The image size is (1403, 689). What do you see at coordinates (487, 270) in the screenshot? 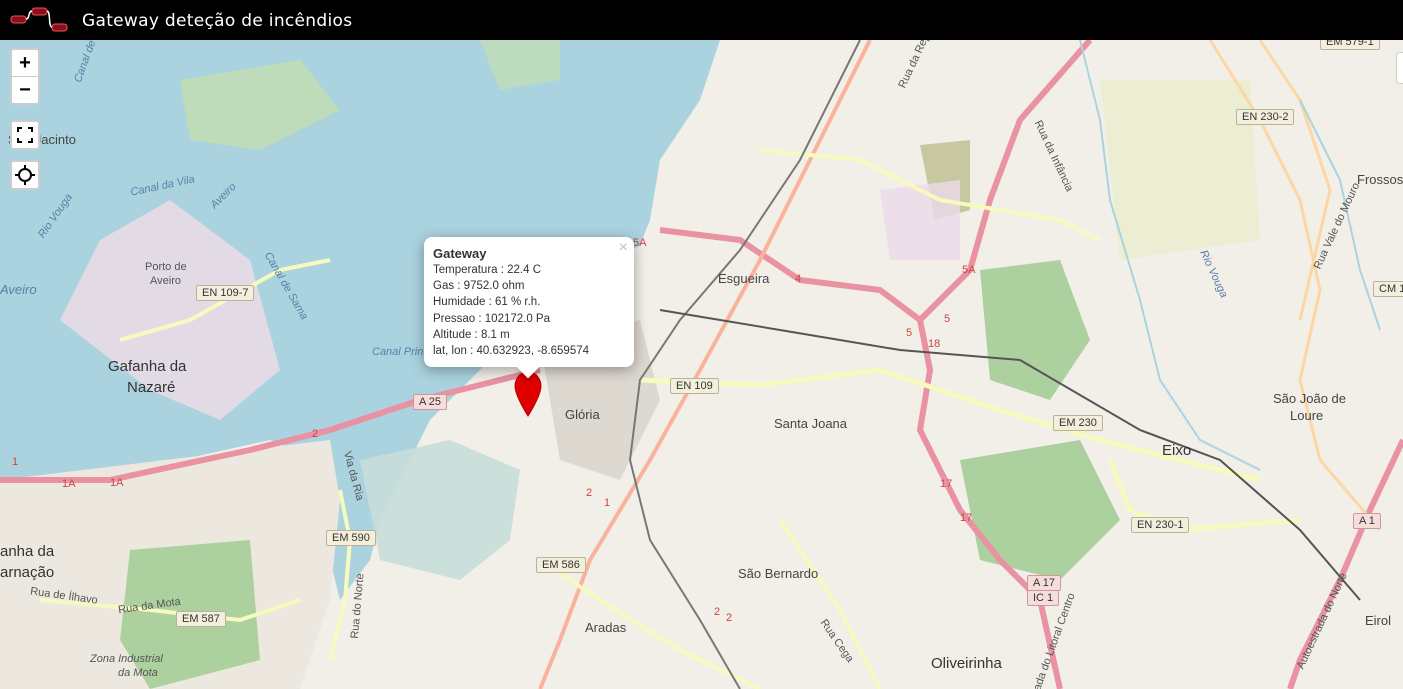
I see `popup-temperature: Temperatura : 22.4 C` at bounding box center [487, 270].